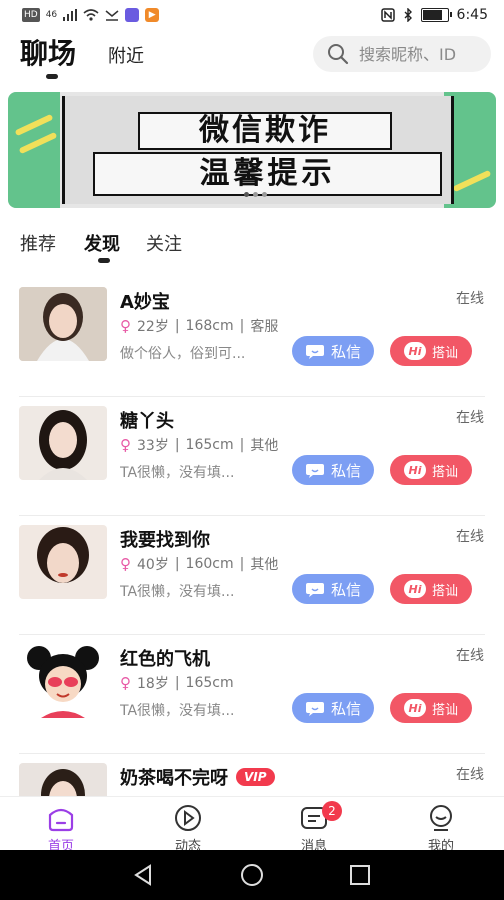 This screenshot has width=504, height=900. Describe the element at coordinates (188, 827) in the screenshot. I see `nav-moments: 动态` at that location.